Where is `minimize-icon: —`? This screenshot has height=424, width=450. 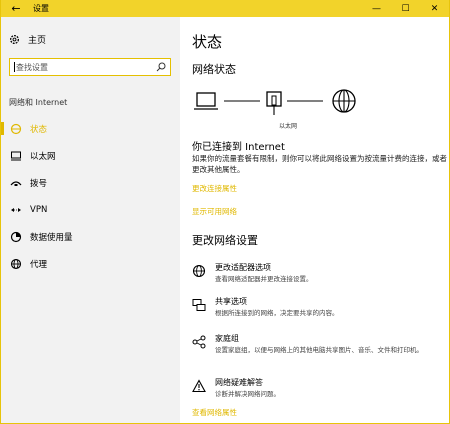 minimize-icon: — is located at coordinates (376, 8).